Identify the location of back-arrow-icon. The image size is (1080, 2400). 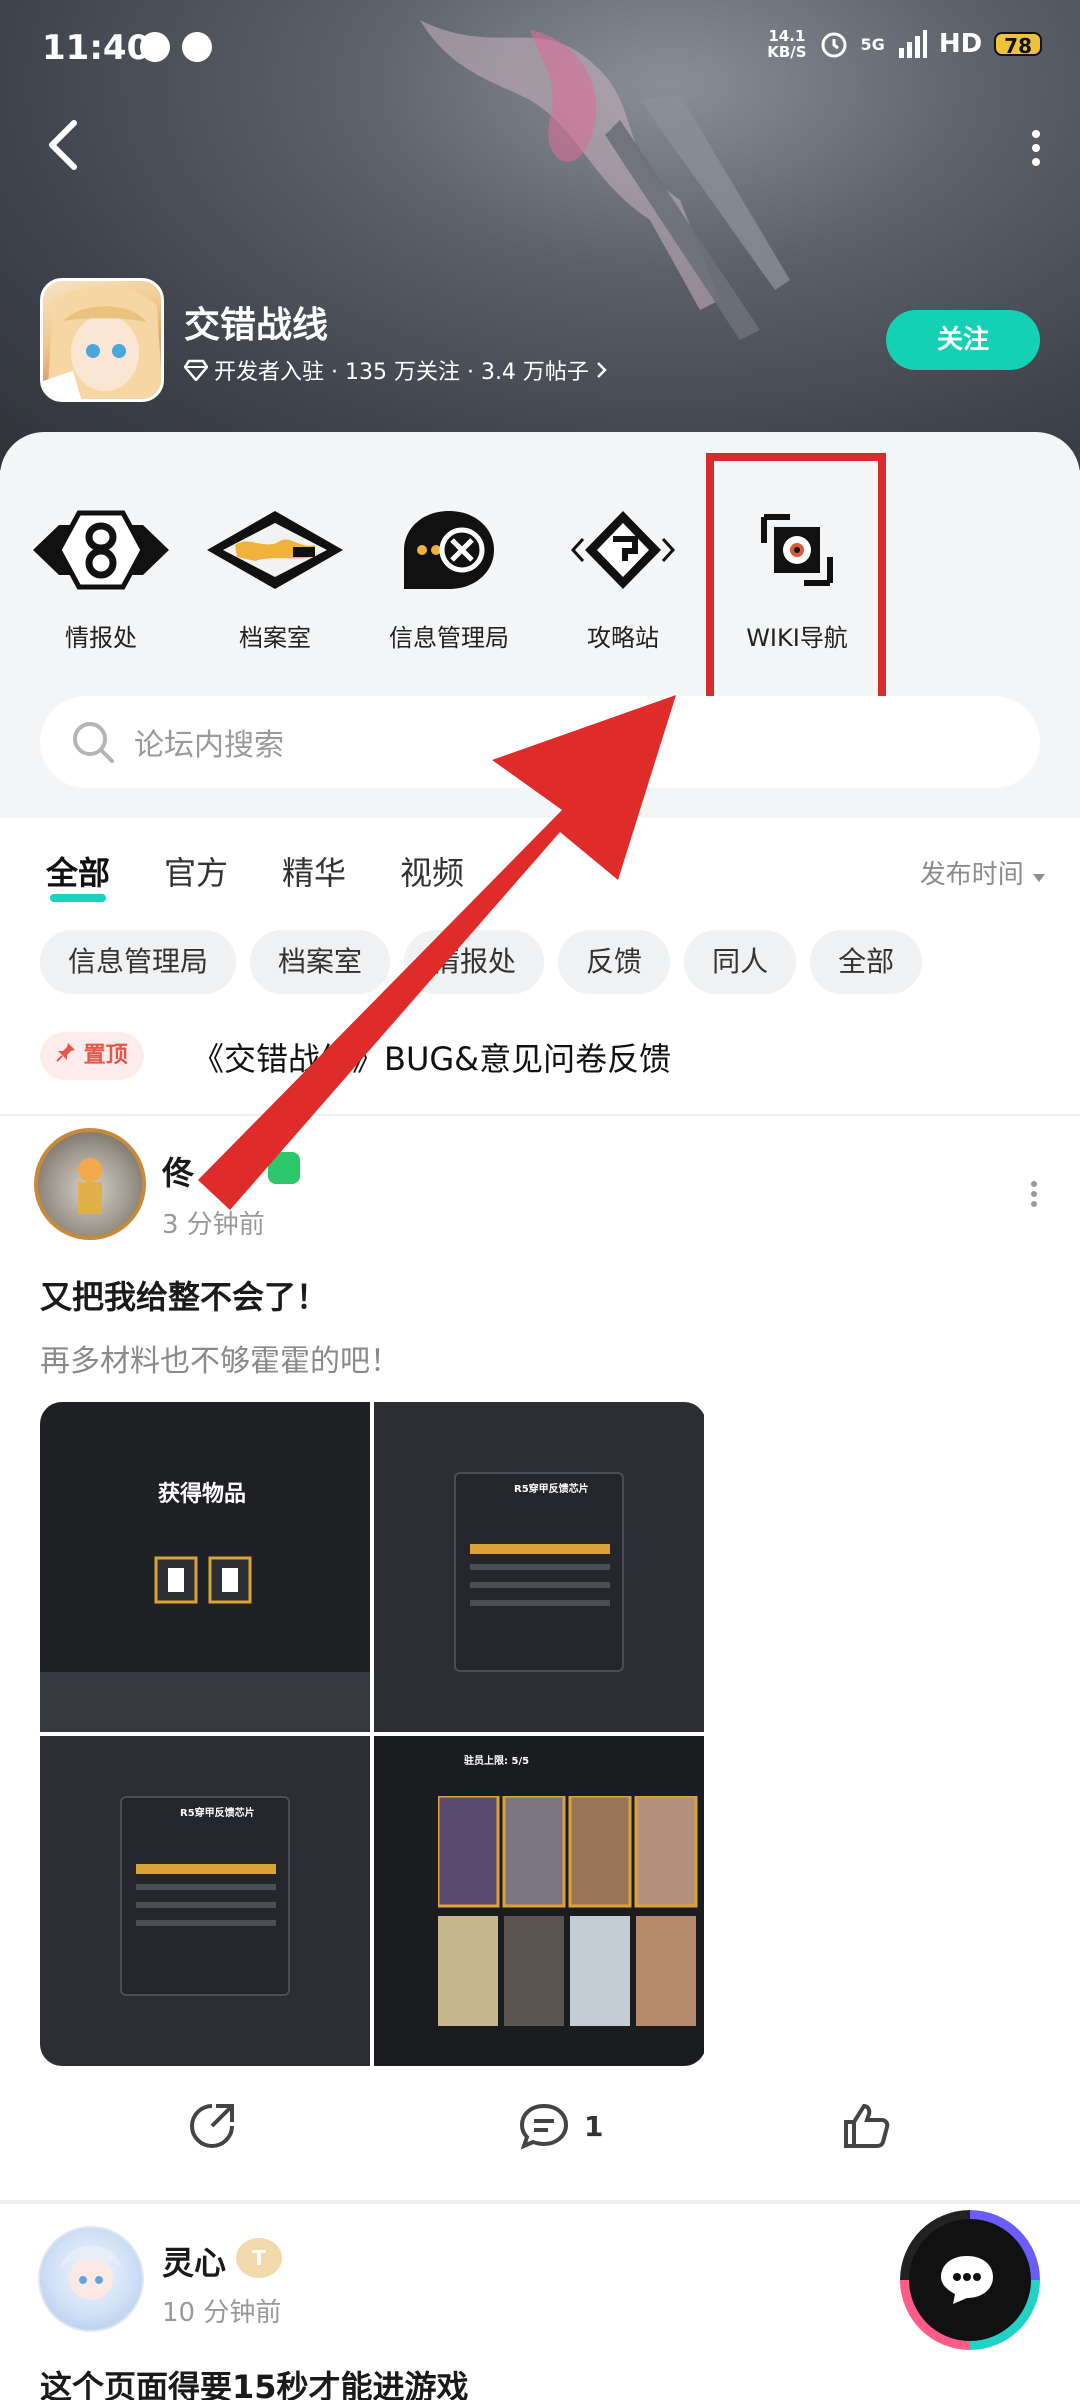
(65, 145).